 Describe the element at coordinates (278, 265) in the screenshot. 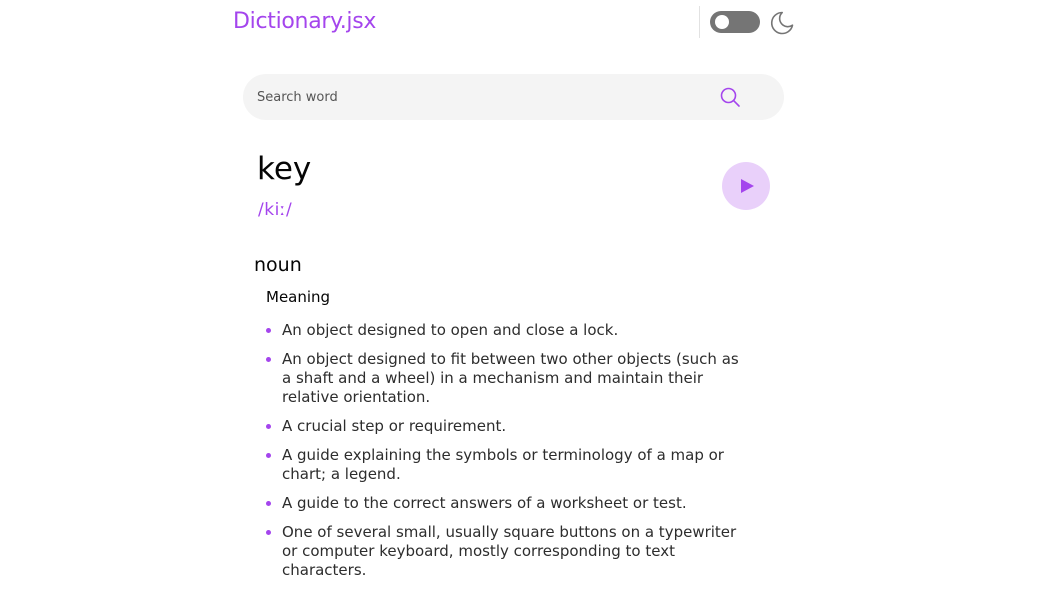

I see `part-of-speech: noun` at that location.